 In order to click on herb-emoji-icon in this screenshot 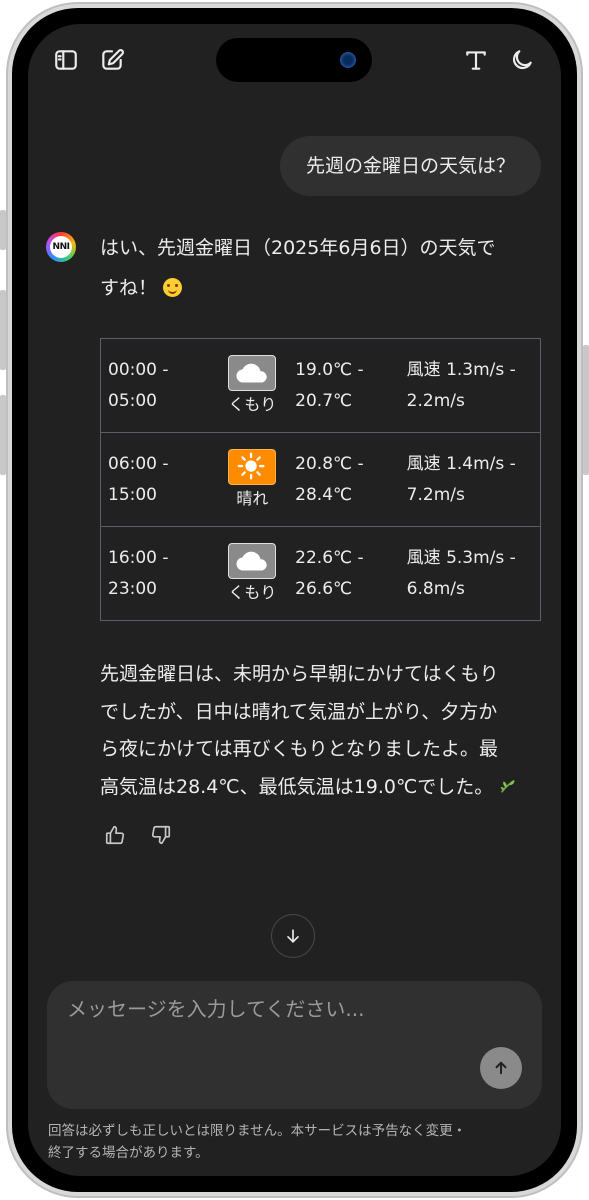, I will do `click(508, 786)`.